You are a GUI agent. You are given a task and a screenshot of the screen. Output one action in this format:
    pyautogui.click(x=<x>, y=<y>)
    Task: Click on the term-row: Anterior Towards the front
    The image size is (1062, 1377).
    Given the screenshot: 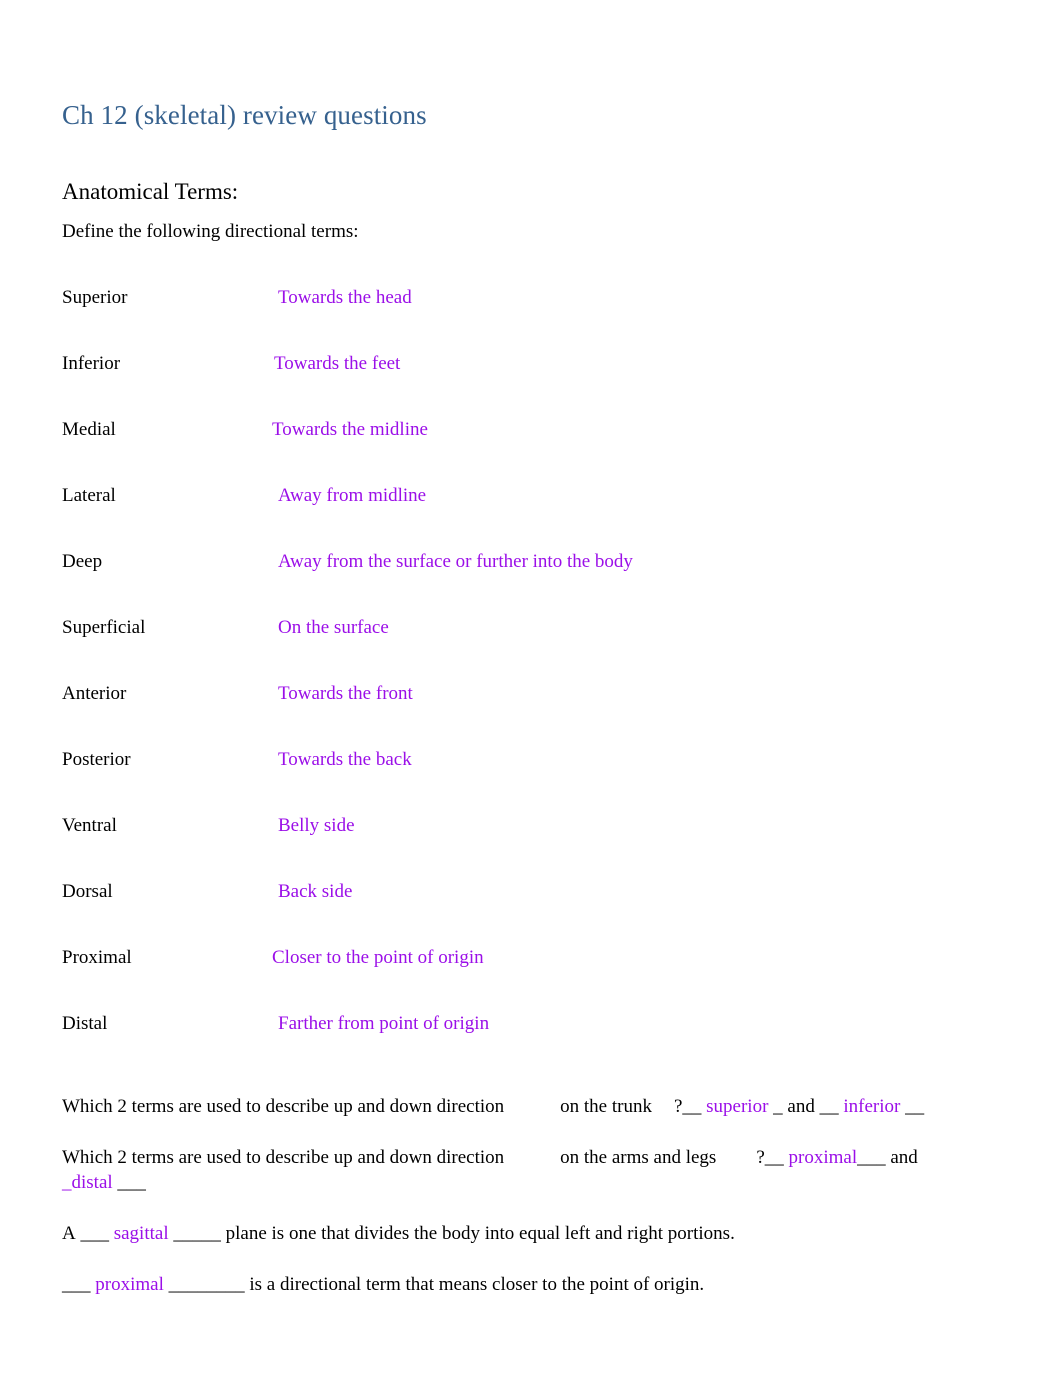 What is the action you would take?
    pyautogui.click(x=531, y=715)
    